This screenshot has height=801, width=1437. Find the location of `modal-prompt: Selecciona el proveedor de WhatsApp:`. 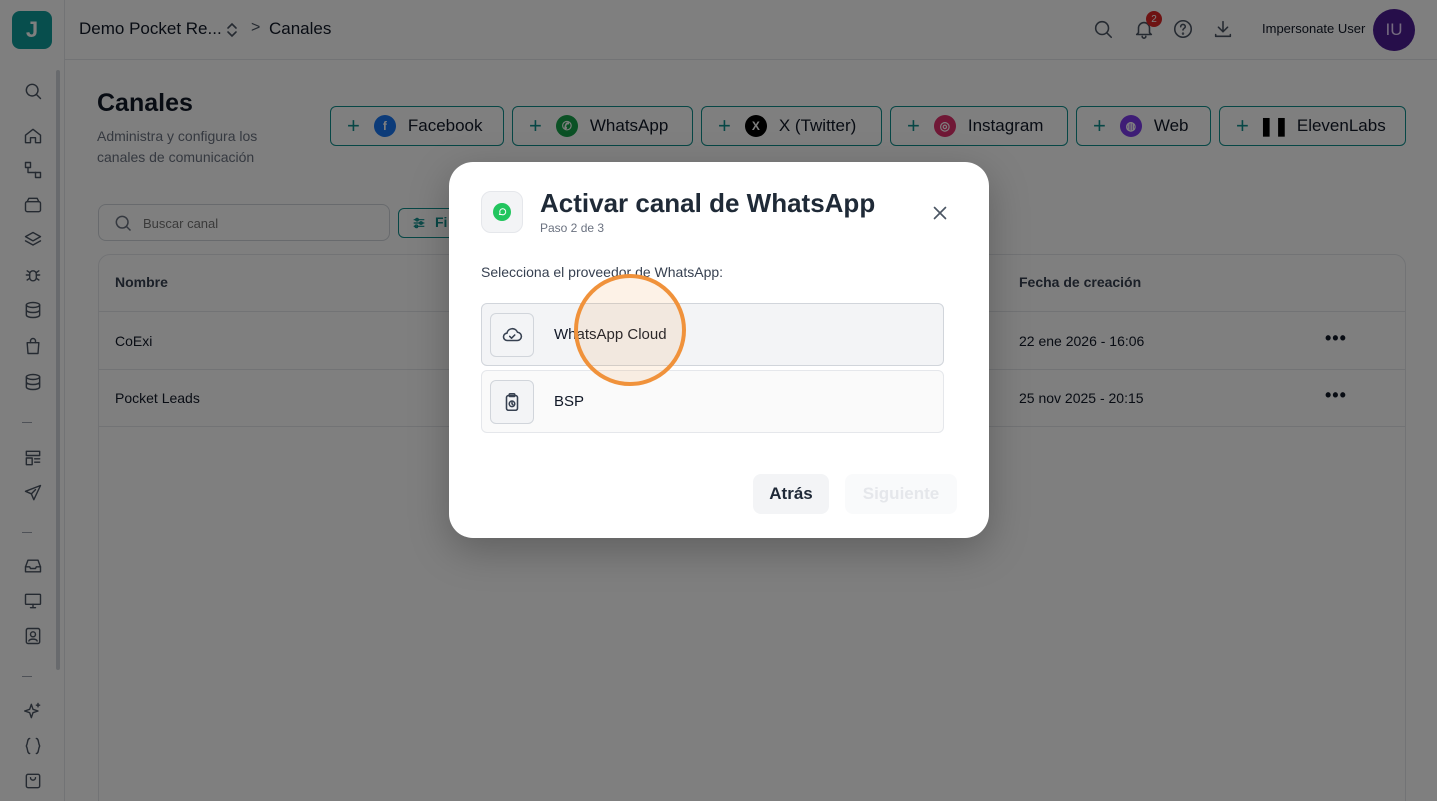

modal-prompt: Selecciona el proveedor de WhatsApp: is located at coordinates (602, 272).